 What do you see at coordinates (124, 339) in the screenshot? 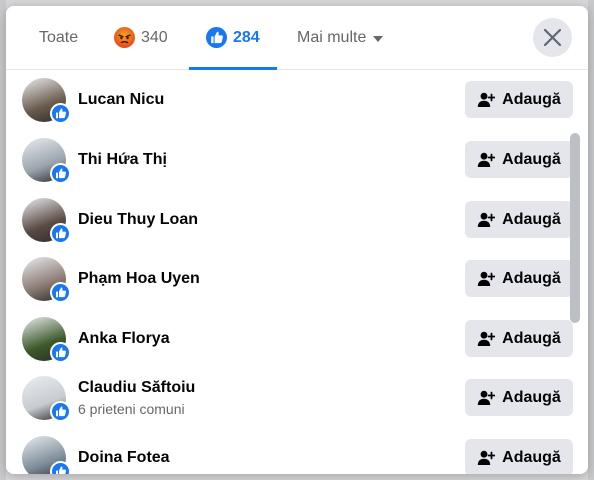
I see `person-name: Anka Florya` at bounding box center [124, 339].